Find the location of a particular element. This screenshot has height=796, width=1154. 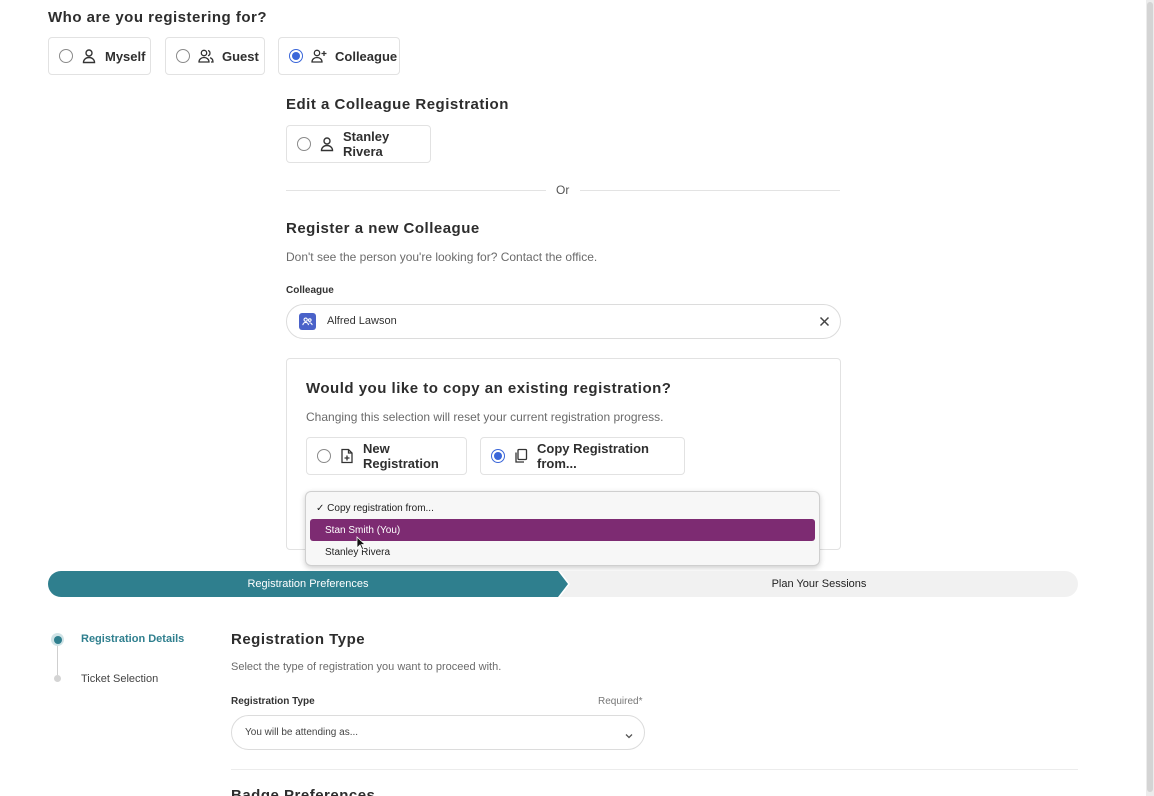

badge-preferences-title: Badge Preferences is located at coordinates (303, 791).